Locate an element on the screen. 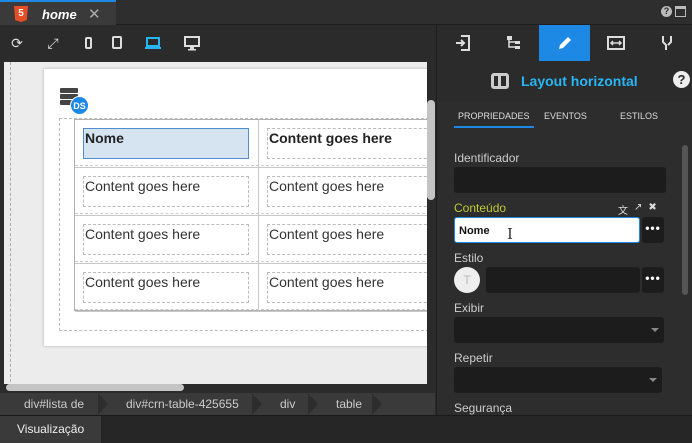 This screenshot has height=443, width=692. canvas-vertical-scrollbar is located at coordinates (431, 150).